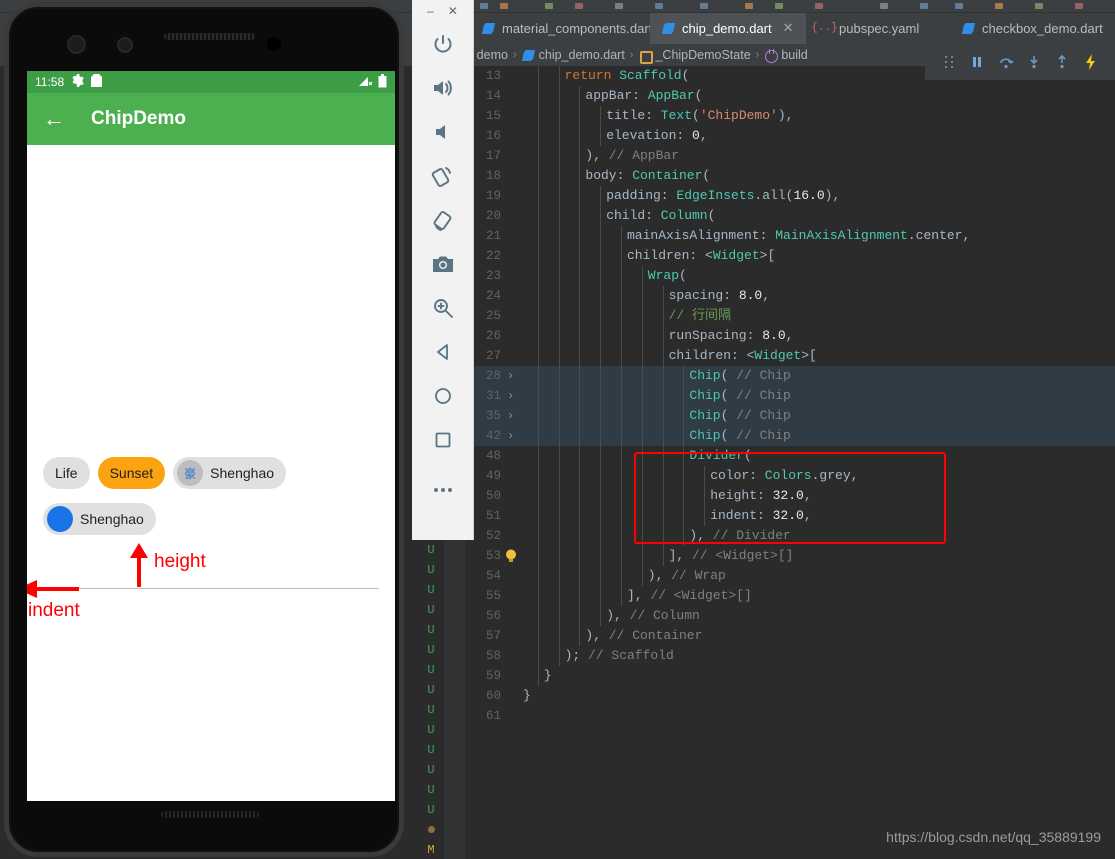 This screenshot has height=859, width=1115. What do you see at coordinates (790, 616) in the screenshot?
I see `code-line: 56), // Column` at bounding box center [790, 616].